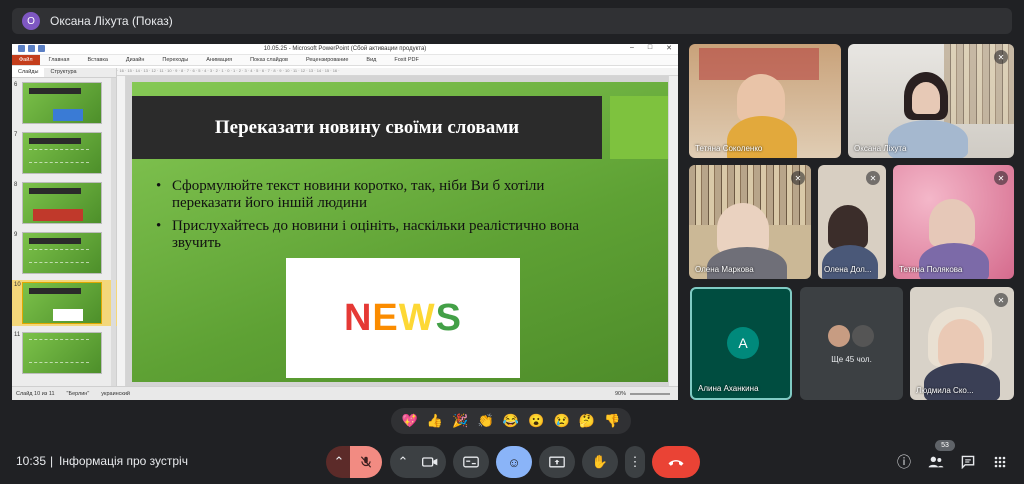  I want to click on panel-tabs: Слайды Структура, so click(64, 73).